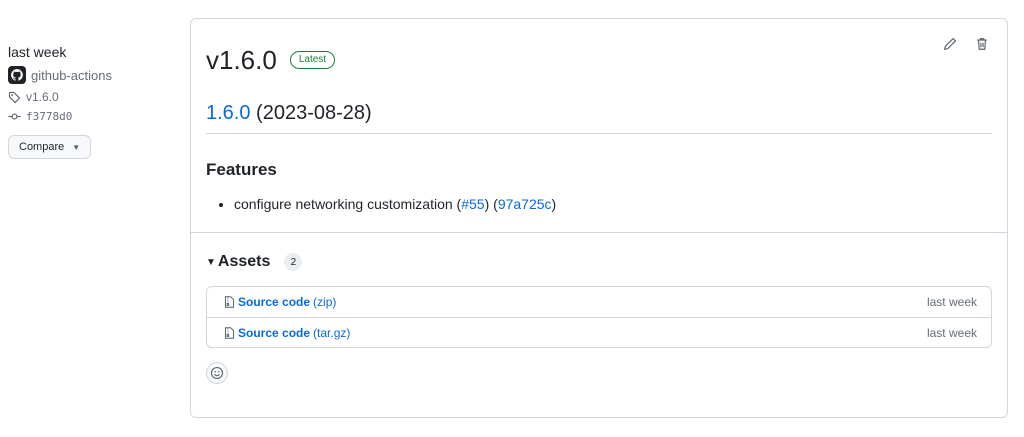  What do you see at coordinates (348, 204) in the screenshot?
I see `feature-text: configure networking customization (` at bounding box center [348, 204].